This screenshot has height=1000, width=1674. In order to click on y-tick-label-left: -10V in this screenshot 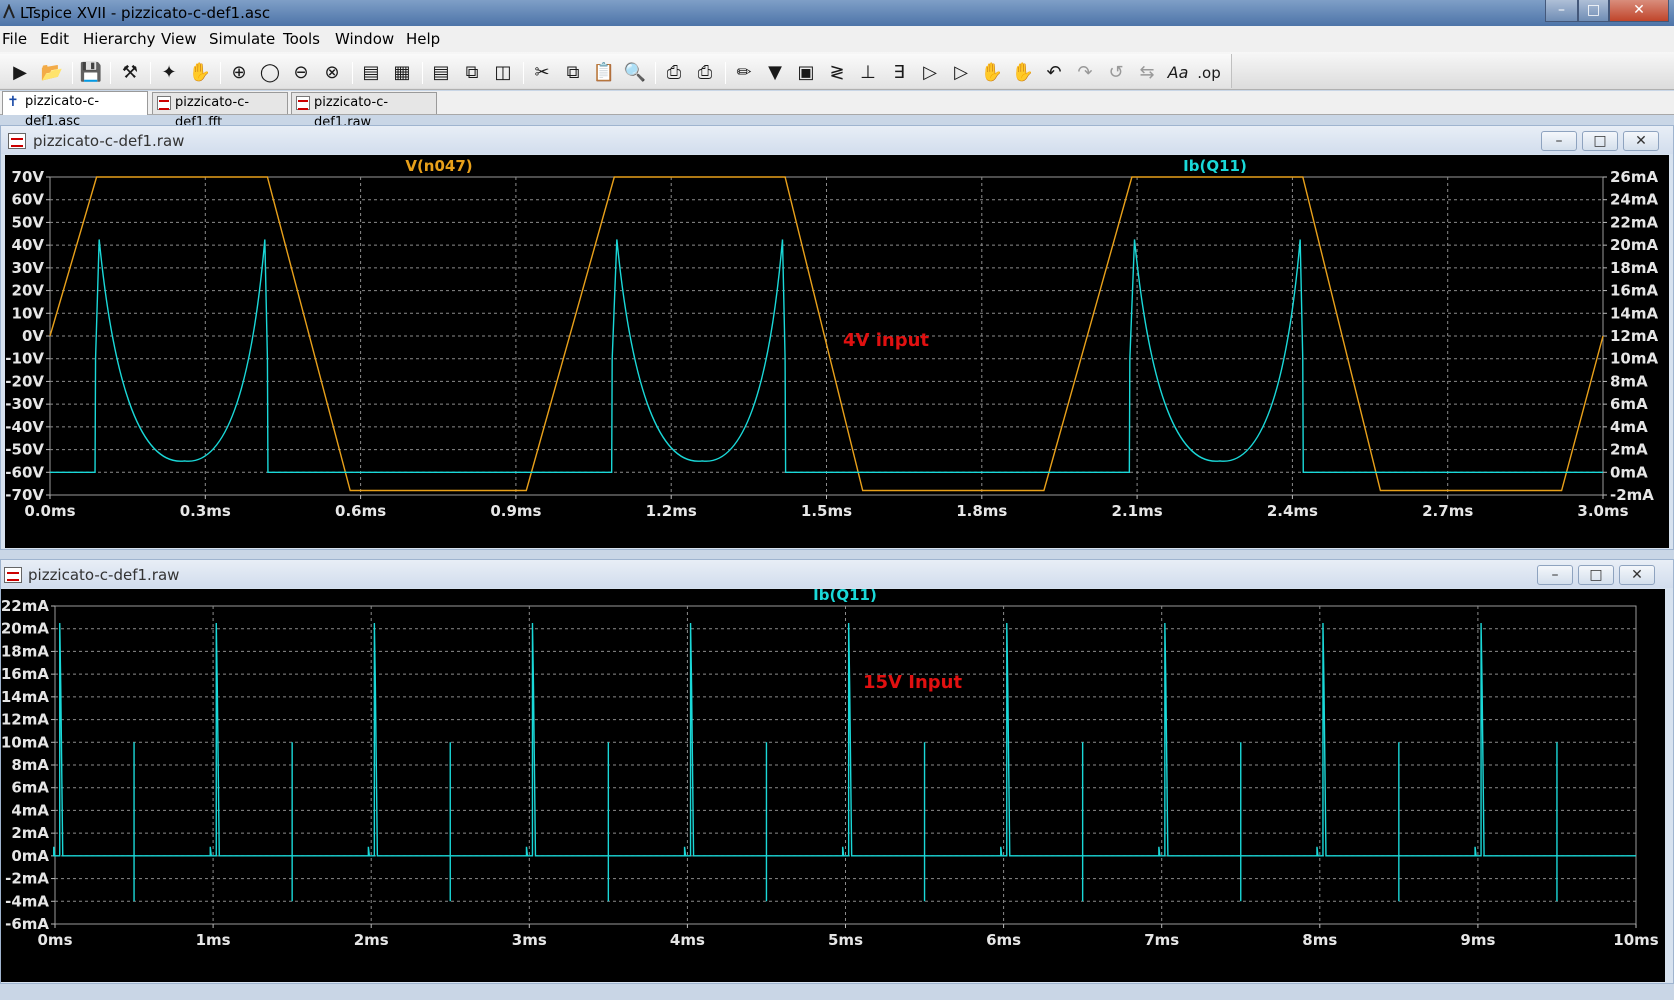, I will do `click(24, 359)`.